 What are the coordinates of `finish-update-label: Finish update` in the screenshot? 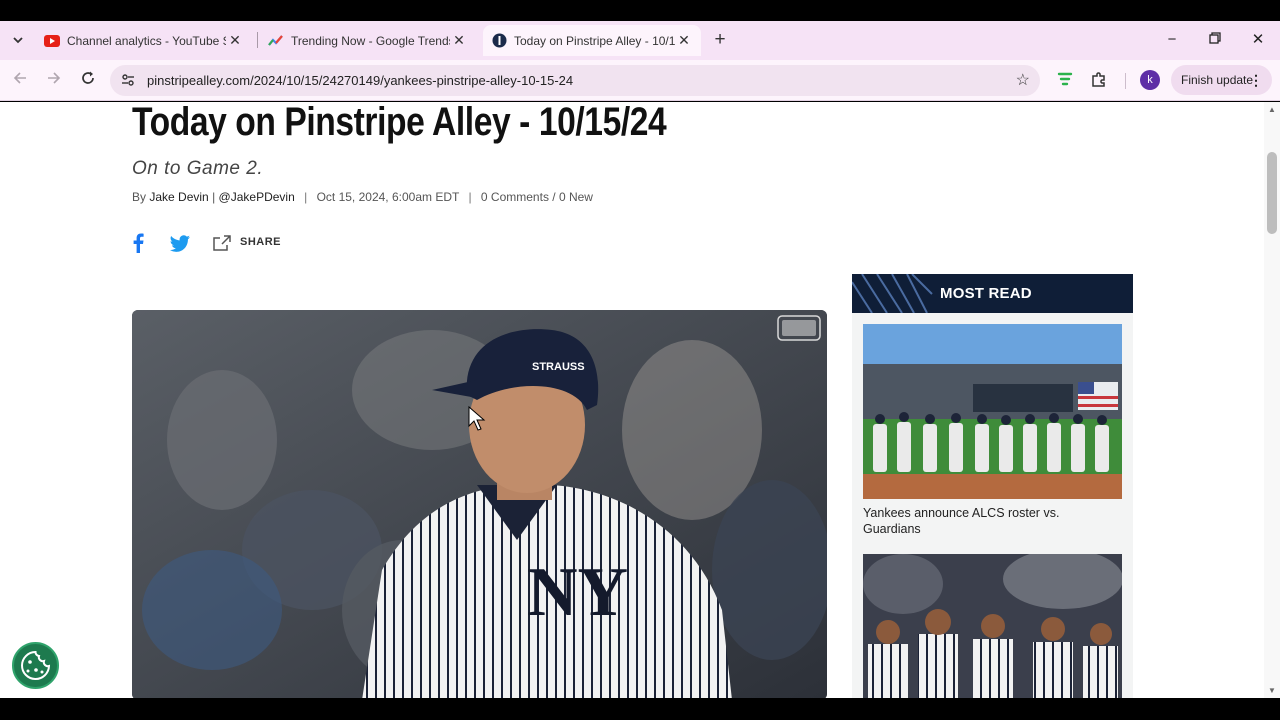 It's located at (1217, 80).